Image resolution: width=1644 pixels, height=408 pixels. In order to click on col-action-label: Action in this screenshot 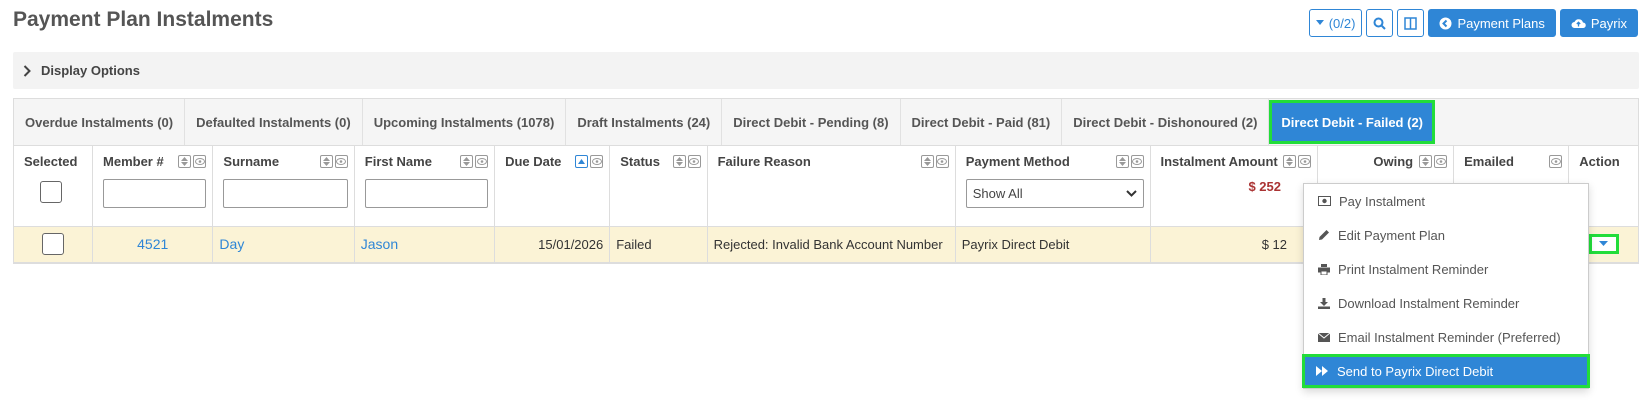, I will do `click(1599, 161)`.